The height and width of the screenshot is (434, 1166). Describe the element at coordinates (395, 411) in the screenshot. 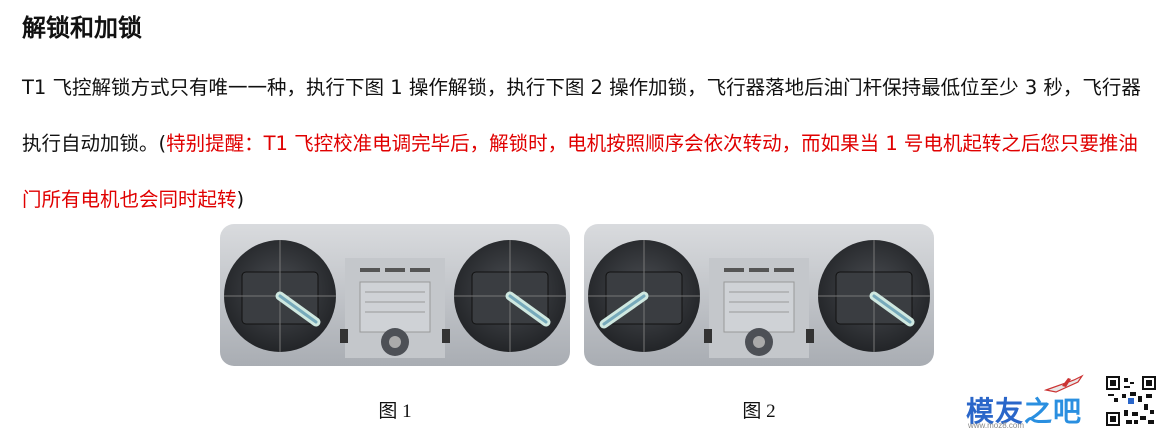

I see `figure-1-caption: 图 1` at that location.